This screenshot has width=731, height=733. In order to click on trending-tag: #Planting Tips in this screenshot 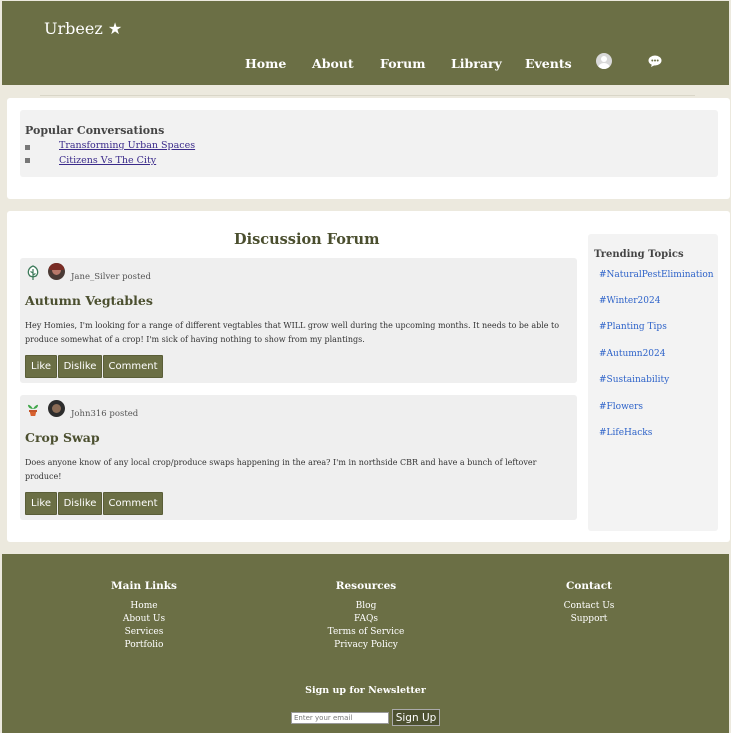, I will do `click(633, 327)`.